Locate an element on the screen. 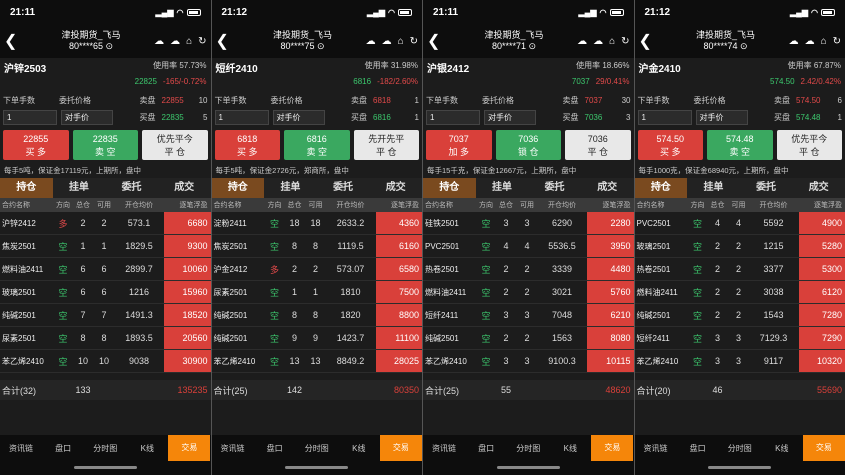  table-row: 纯碱2501 空 7 7 1491.3 18520 is located at coordinates (105, 315).